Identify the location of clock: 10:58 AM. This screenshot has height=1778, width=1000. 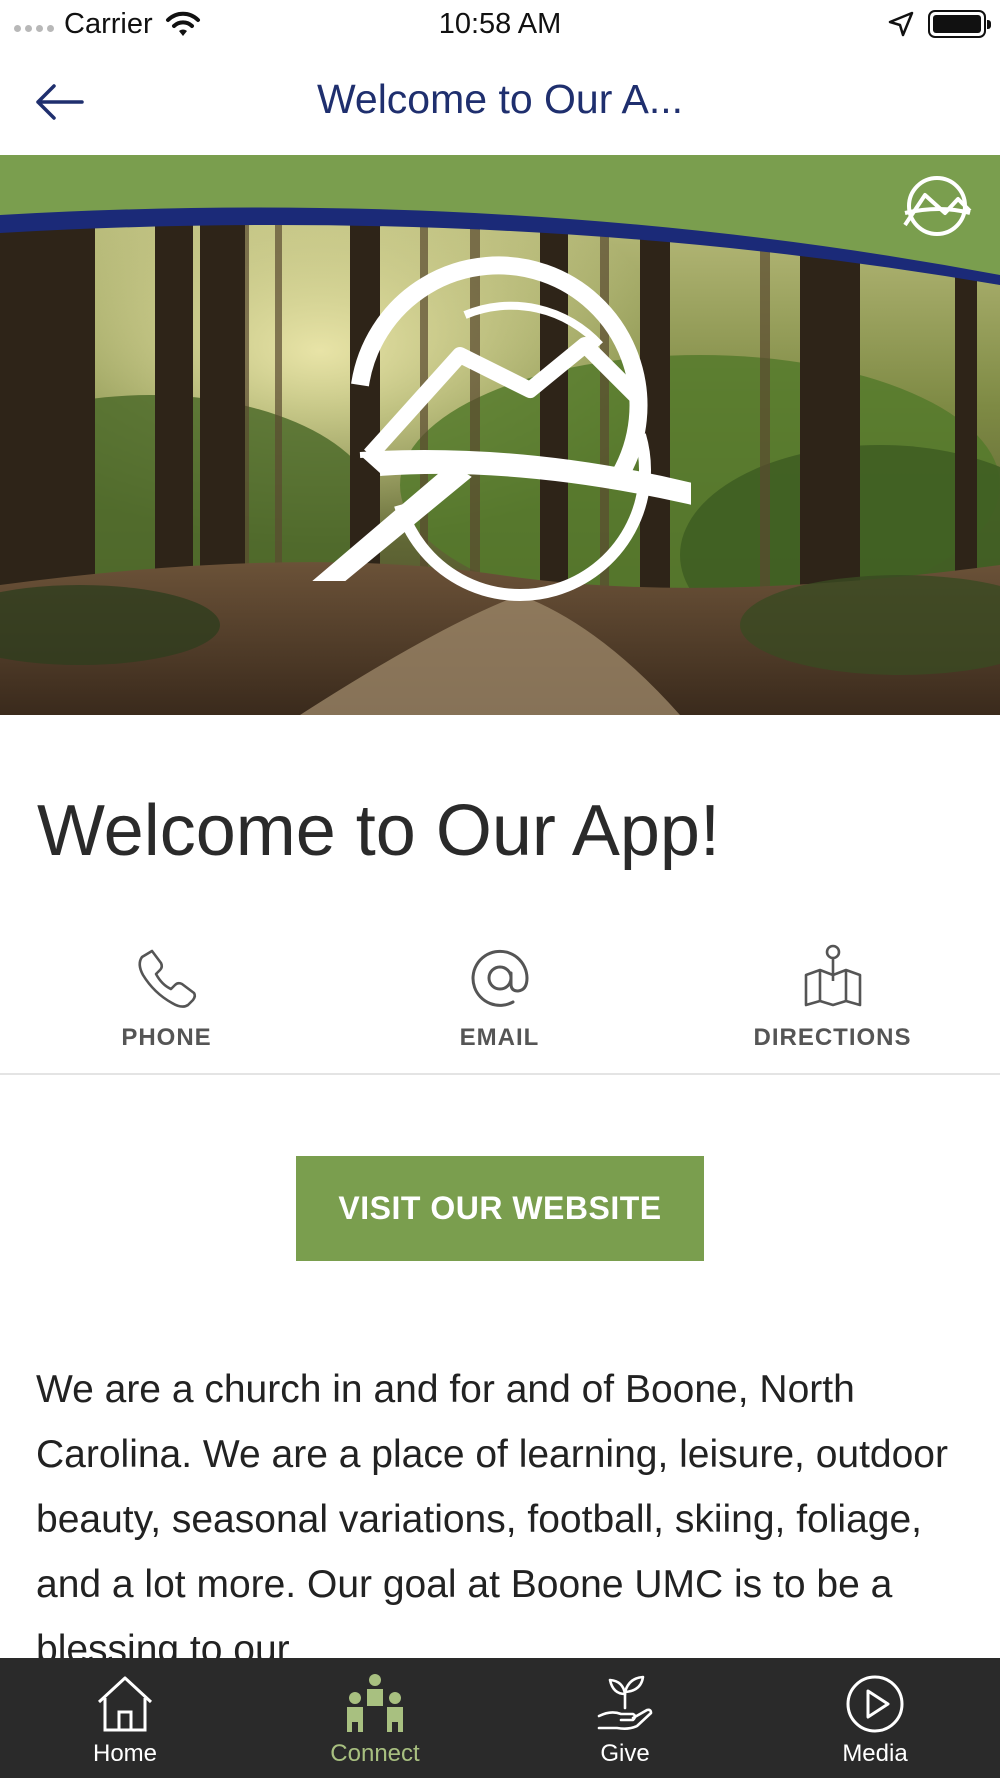
(500, 24).